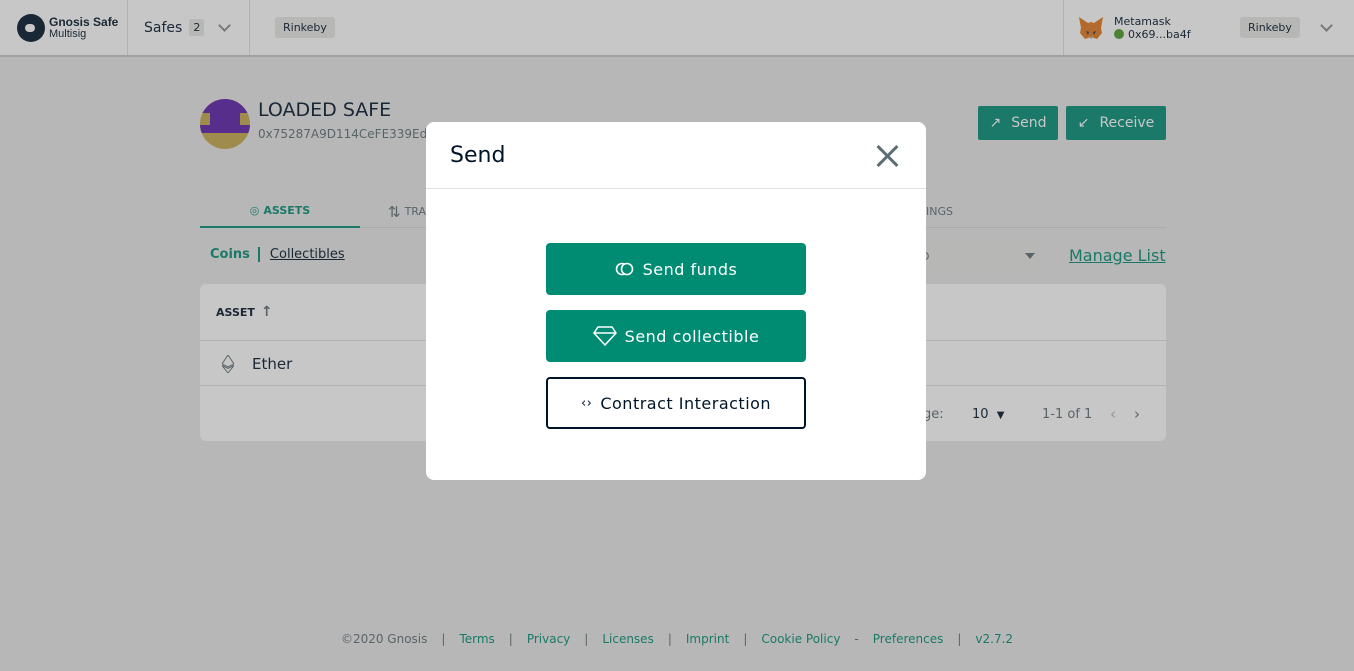 The height and width of the screenshot is (671, 1354). I want to click on code-brackets-icon: ‹›, so click(586, 403).